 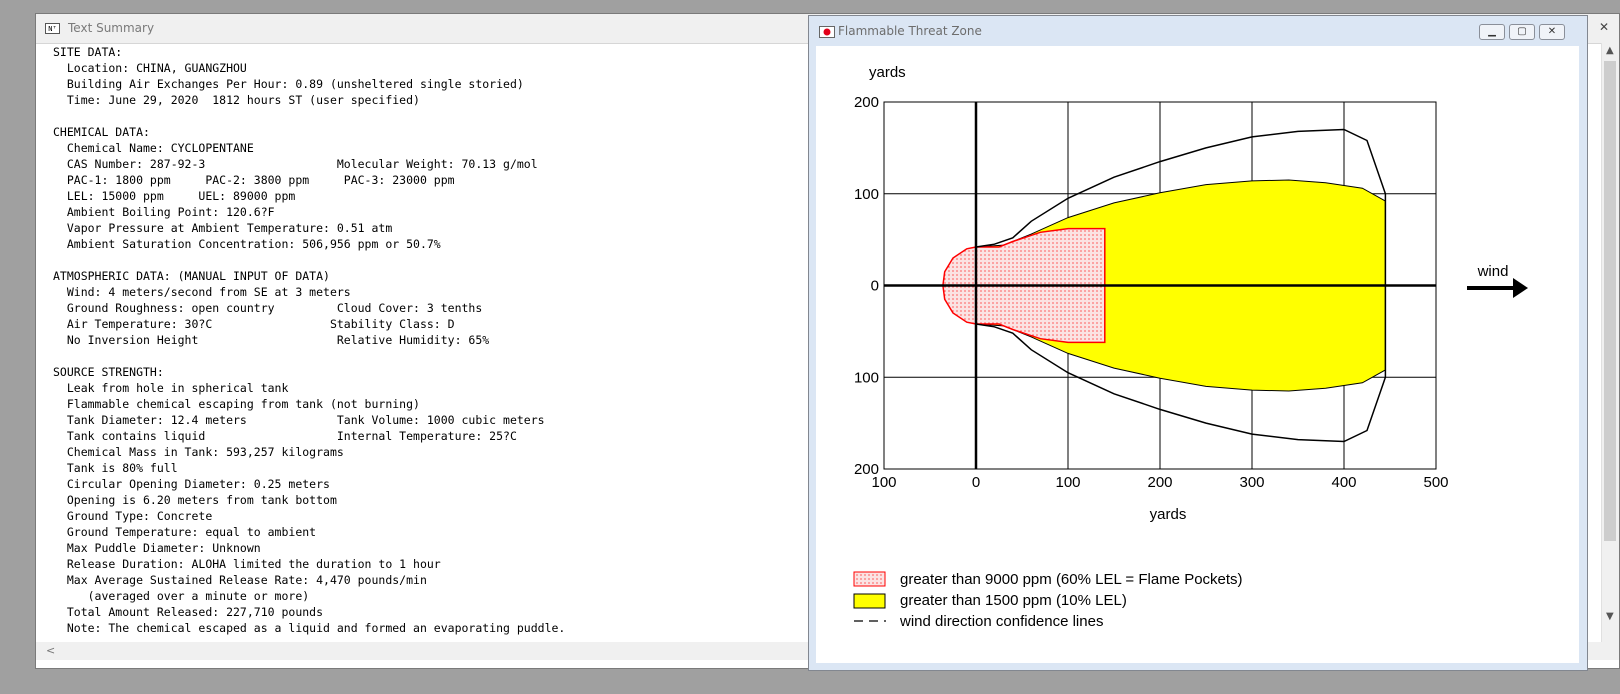 I want to click on x-tick-label: 400, so click(x=1343, y=482).